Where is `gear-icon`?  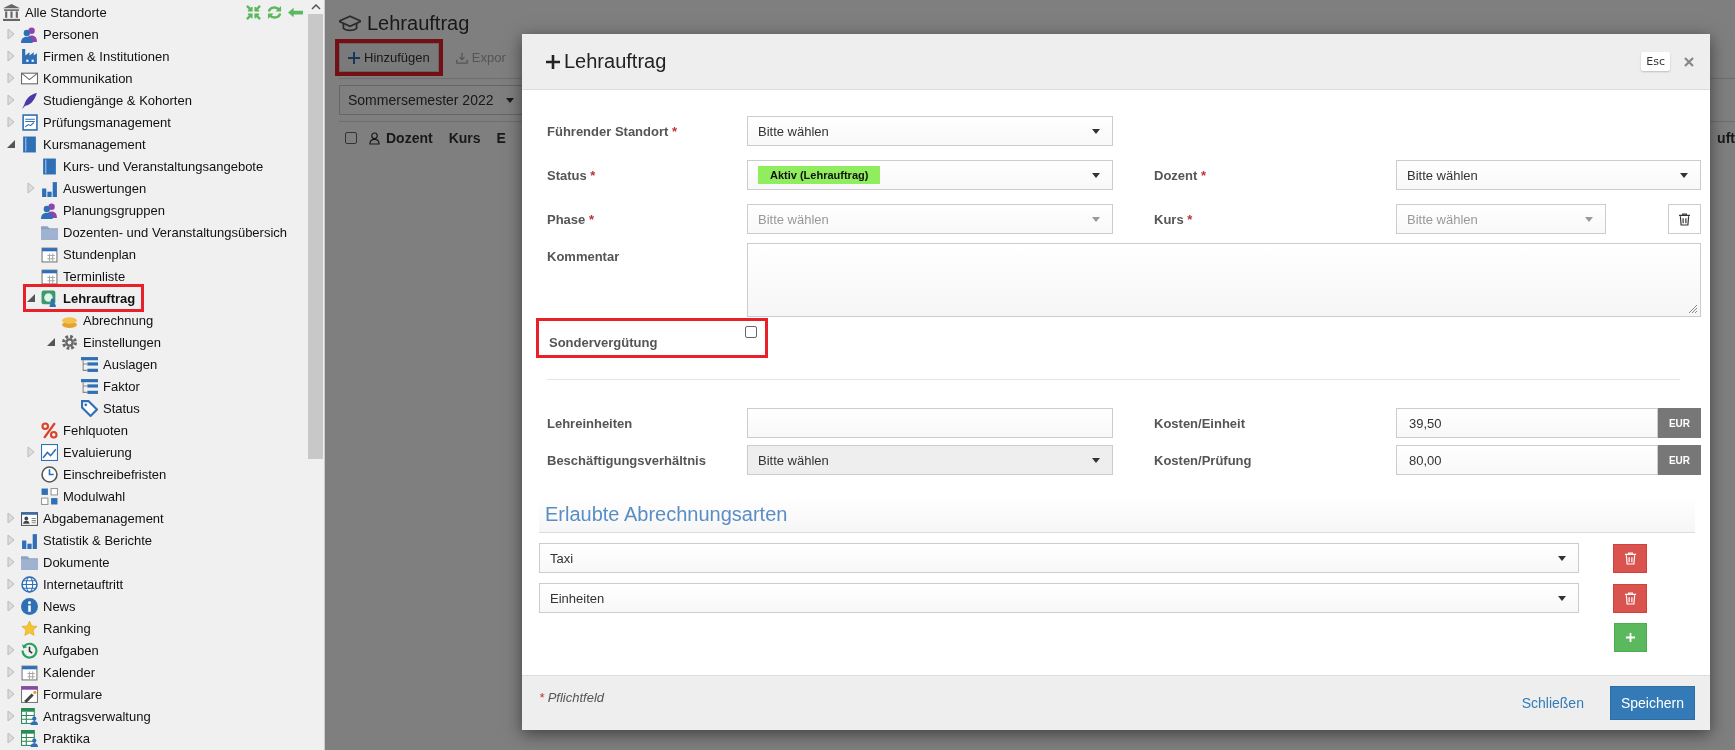 gear-icon is located at coordinates (69, 342).